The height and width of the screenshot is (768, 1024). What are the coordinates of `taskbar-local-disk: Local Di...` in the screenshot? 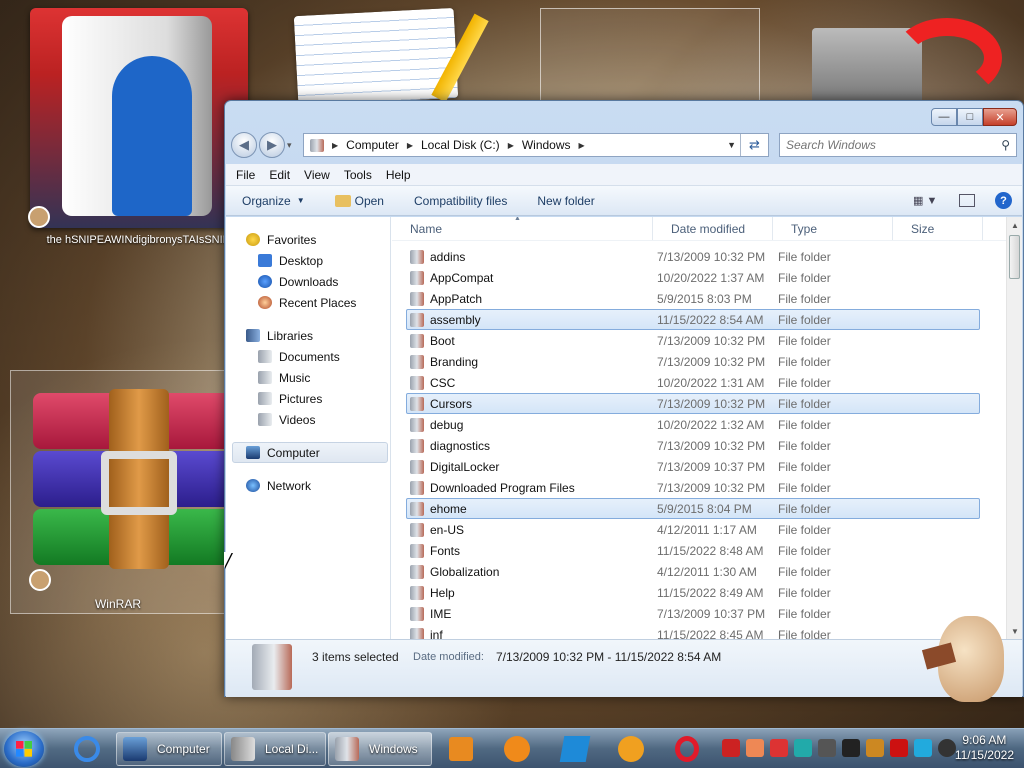 It's located at (275, 749).